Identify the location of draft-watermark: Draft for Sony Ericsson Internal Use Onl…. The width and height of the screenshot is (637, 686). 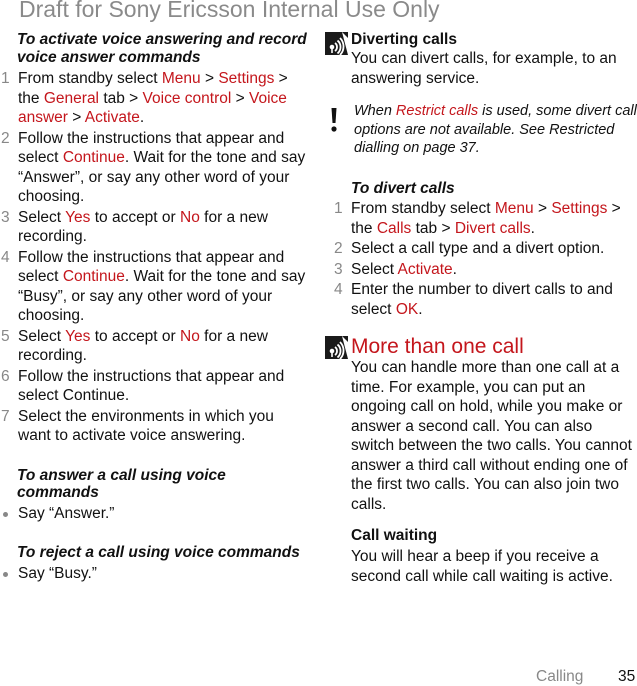
(229, 11).